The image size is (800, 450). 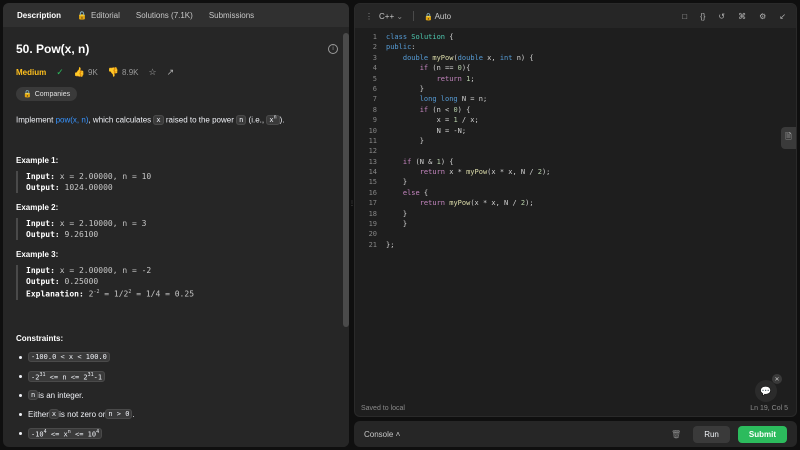 What do you see at coordinates (711, 434) in the screenshot?
I see `run-button: Run` at bounding box center [711, 434].